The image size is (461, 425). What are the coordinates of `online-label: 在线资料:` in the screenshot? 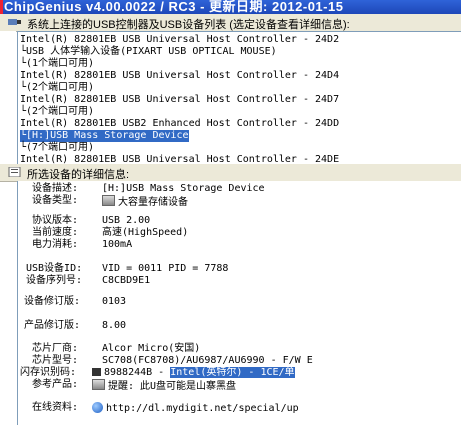 It's located at (55, 407).